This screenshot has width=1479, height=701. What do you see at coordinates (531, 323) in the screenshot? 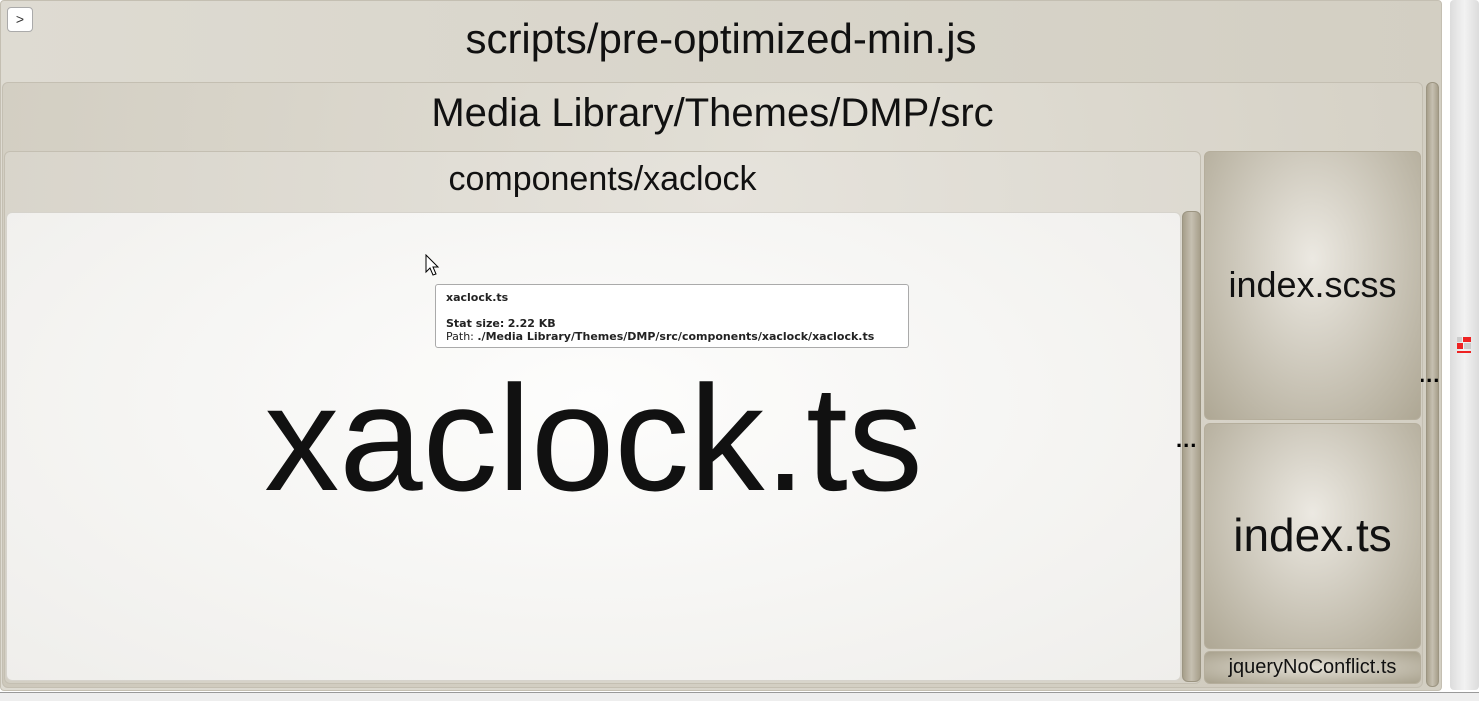
I see `tooltip-stat-value: 2.22 KB` at bounding box center [531, 323].